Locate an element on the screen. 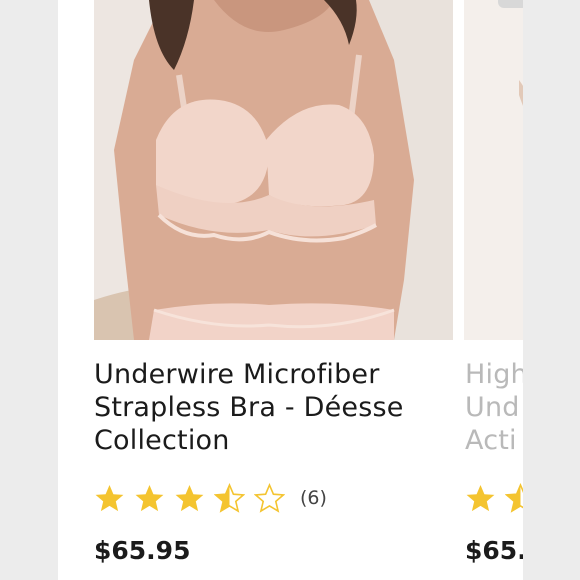 The image size is (580, 580). star-empty-icon is located at coordinates (269, 497).